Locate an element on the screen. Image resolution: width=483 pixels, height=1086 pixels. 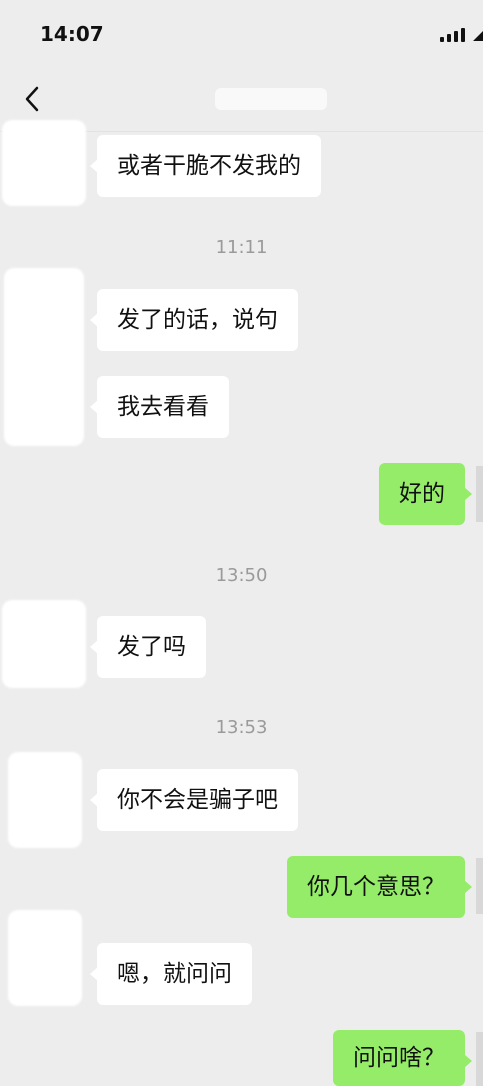
contact-name-redacted is located at coordinates (271, 99).